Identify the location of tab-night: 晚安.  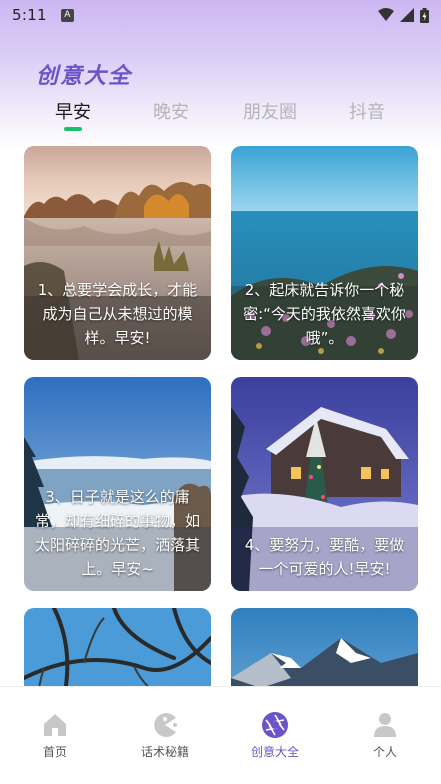
(171, 111).